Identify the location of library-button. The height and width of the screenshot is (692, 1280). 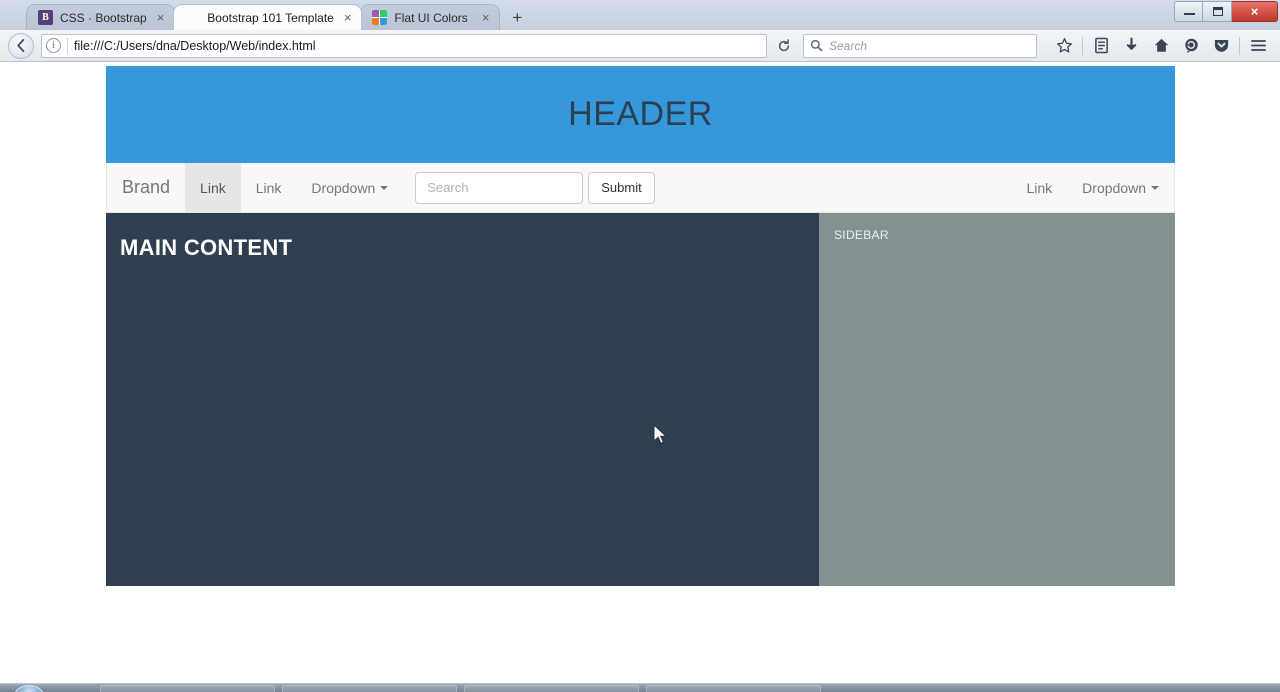
(1101, 46).